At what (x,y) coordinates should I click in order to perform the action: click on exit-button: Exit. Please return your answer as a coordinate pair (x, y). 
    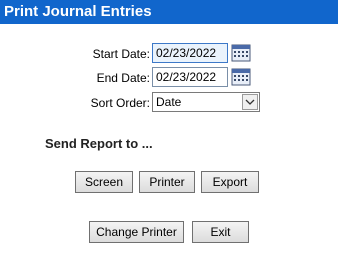
    Looking at the image, I should click on (220, 232).